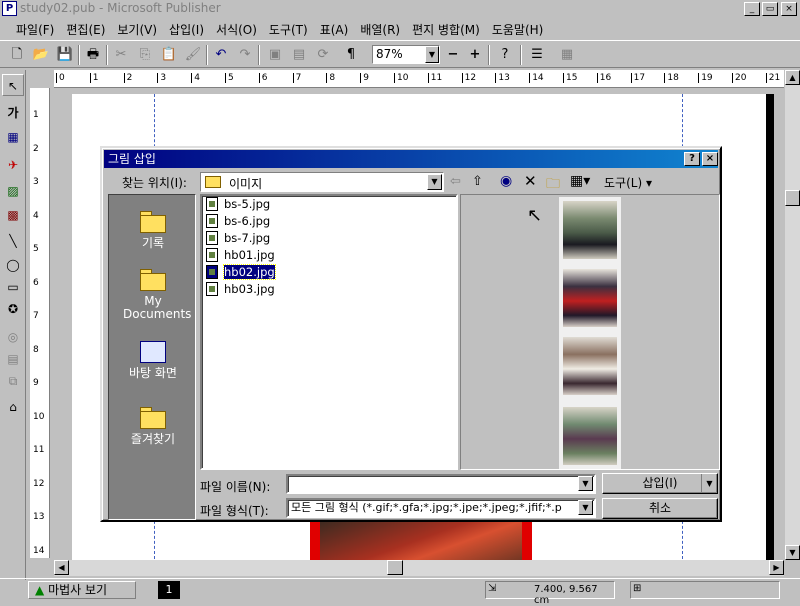 This screenshot has width=800, height=606. I want to click on menu-view: 보기(V), so click(137, 29).